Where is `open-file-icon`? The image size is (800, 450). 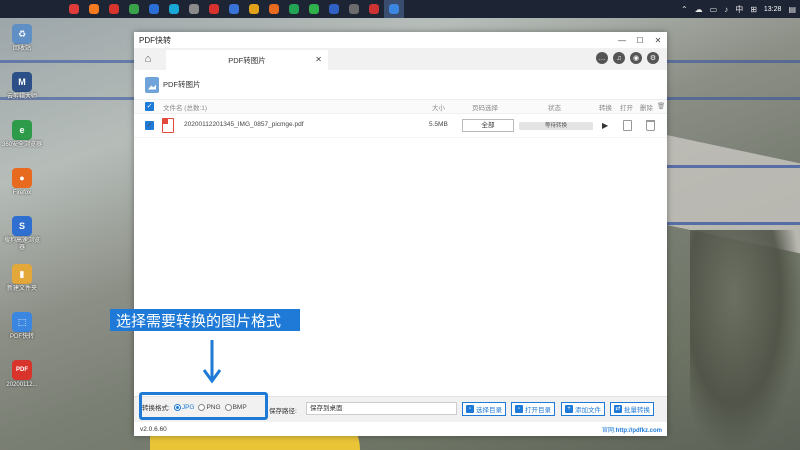
open-file-icon is located at coordinates (627, 125).